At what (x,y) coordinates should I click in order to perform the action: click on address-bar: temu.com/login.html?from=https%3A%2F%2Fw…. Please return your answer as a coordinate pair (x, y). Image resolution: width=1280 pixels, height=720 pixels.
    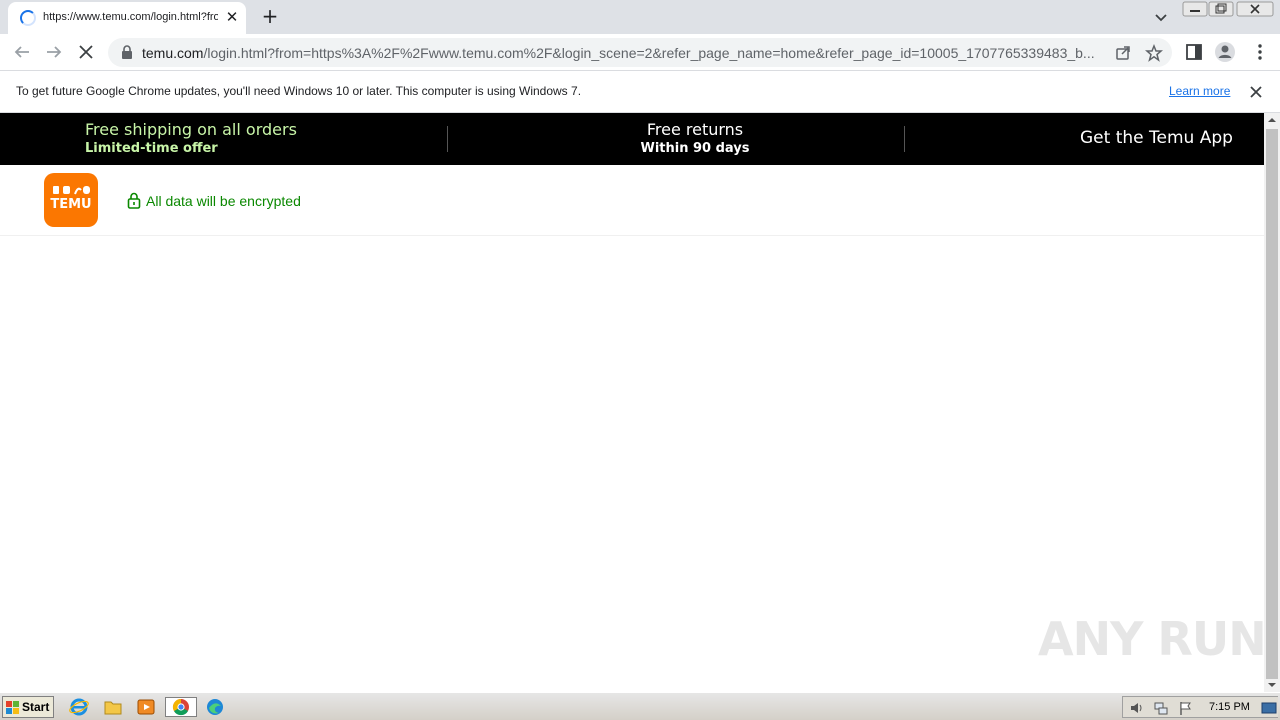
    Looking at the image, I should click on (640, 52).